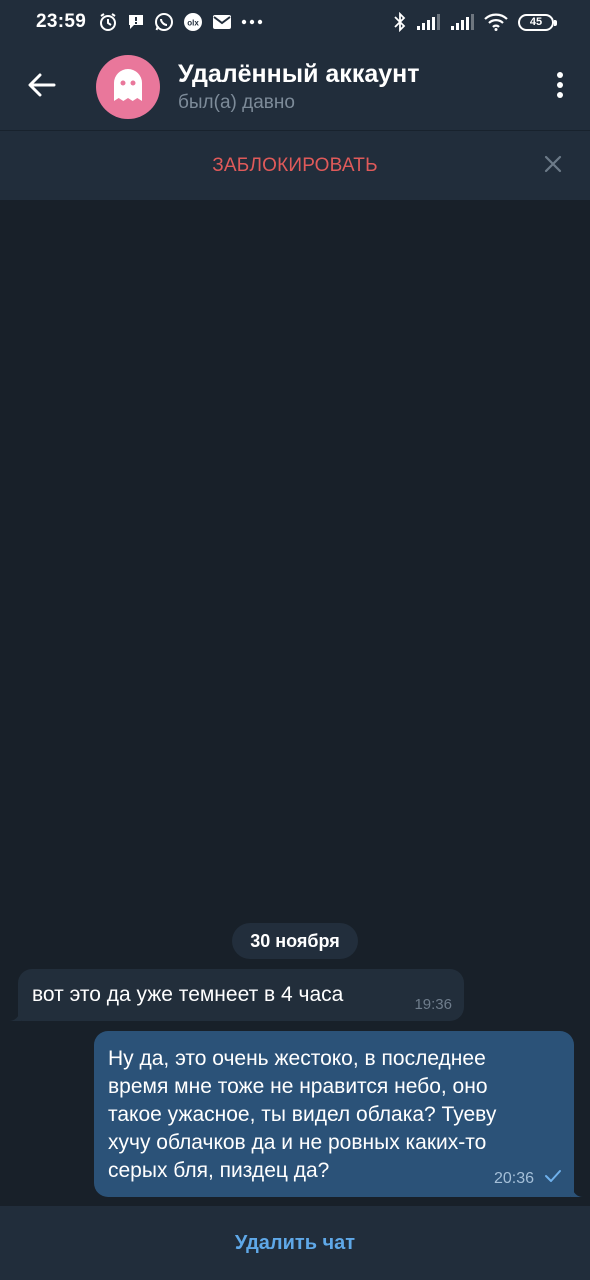 The width and height of the screenshot is (590, 1280). I want to click on more-menu-button, so click(560, 87).